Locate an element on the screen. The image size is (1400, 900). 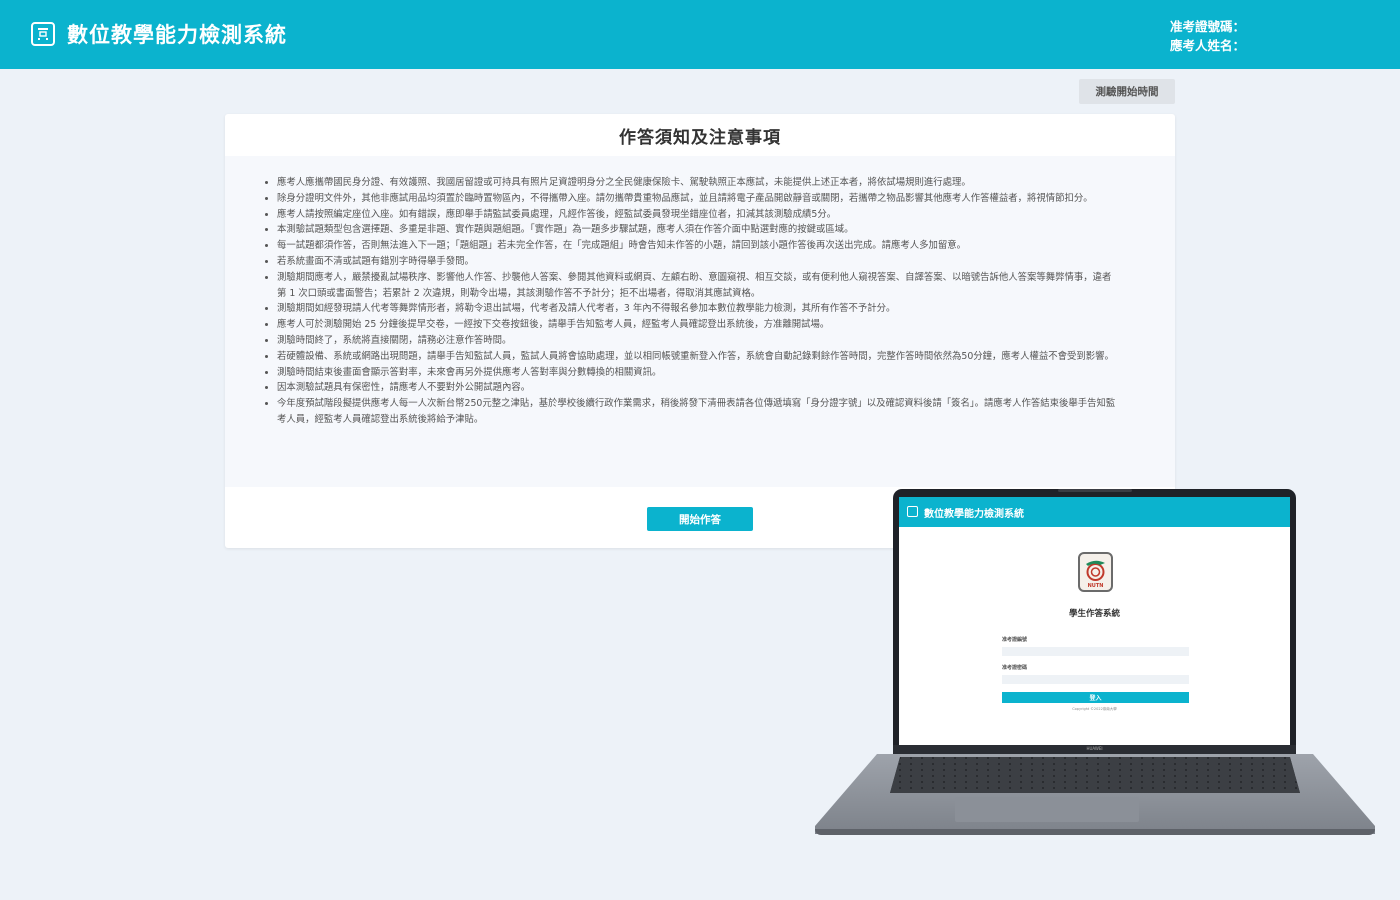
exam-start-time-button: 測驗開始時間 is located at coordinates (1127, 91).